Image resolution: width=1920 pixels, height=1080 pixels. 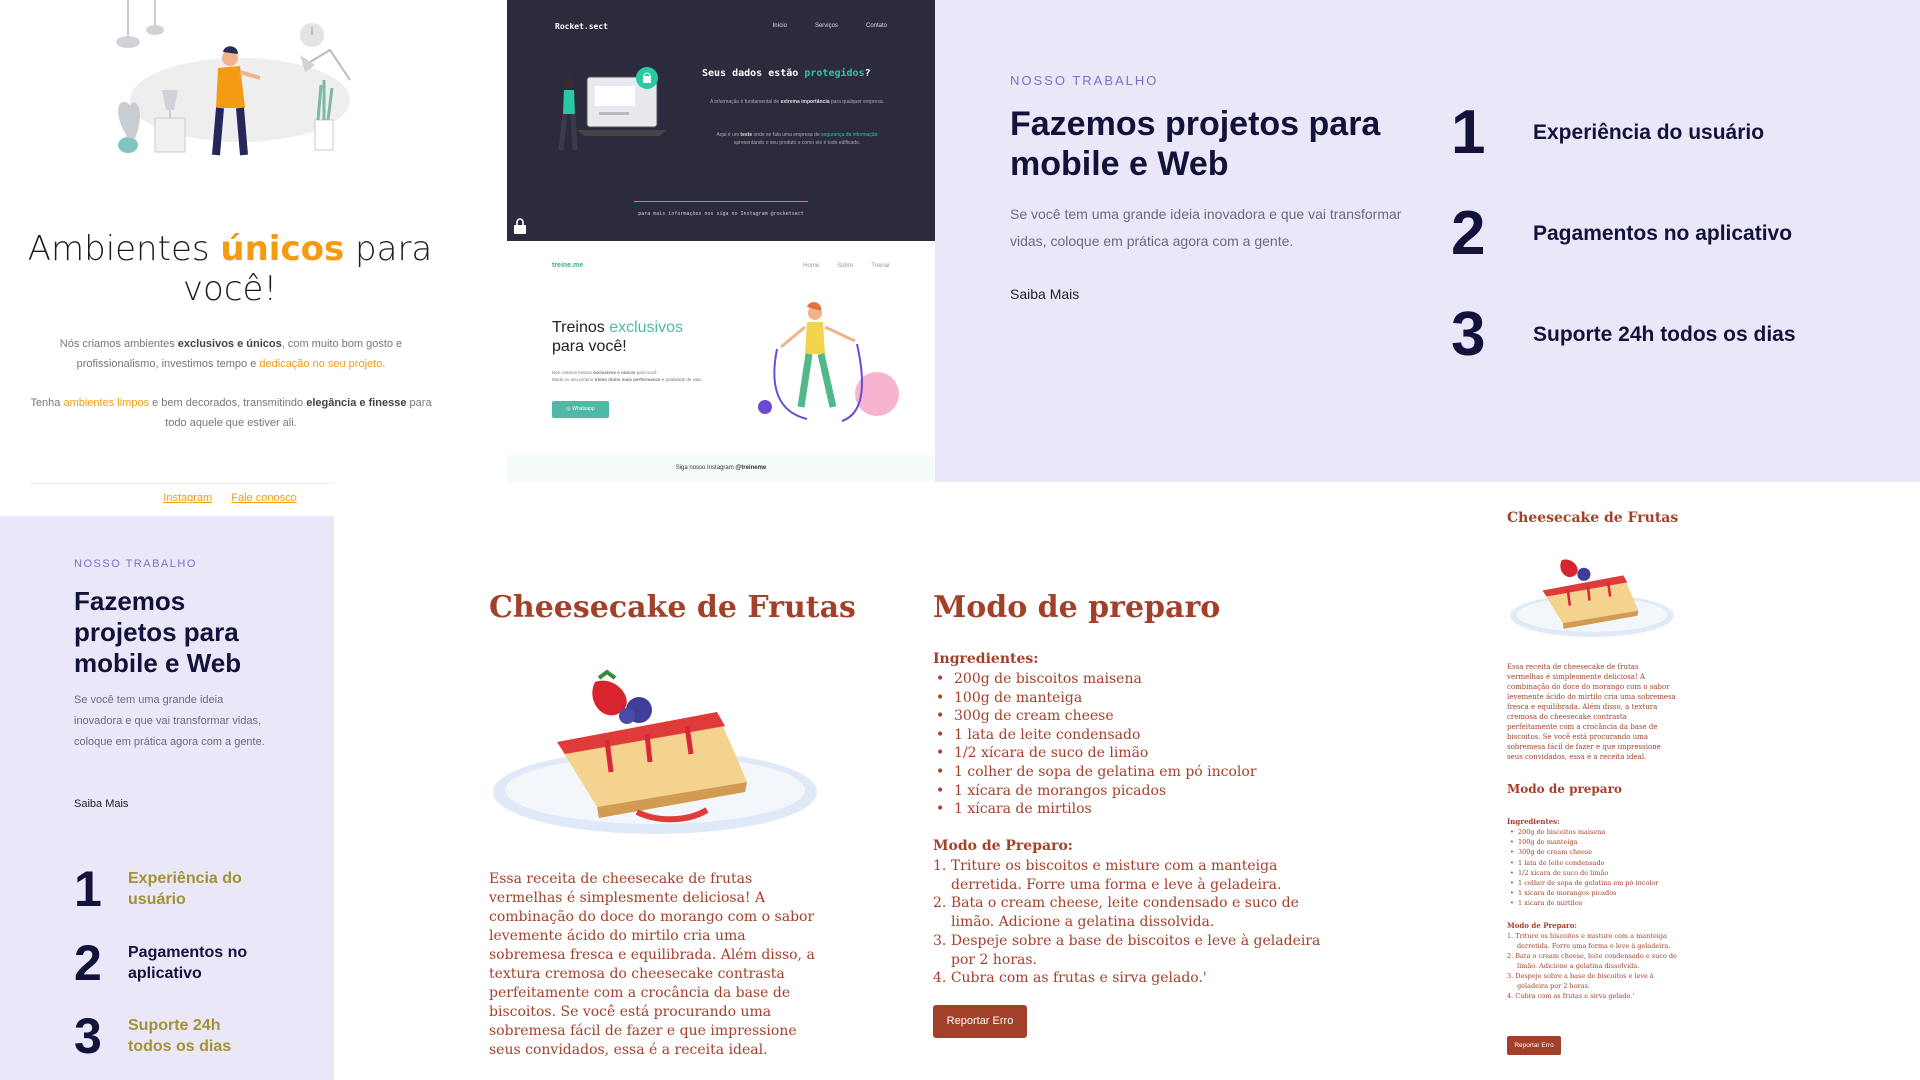 I want to click on whatsapp-icon: ◎, so click(x=568, y=409).